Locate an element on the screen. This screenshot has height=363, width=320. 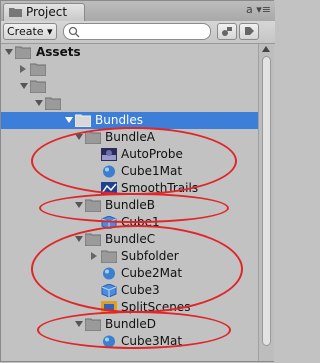
scroll-up-arrow-icon is located at coordinates (266, 49).